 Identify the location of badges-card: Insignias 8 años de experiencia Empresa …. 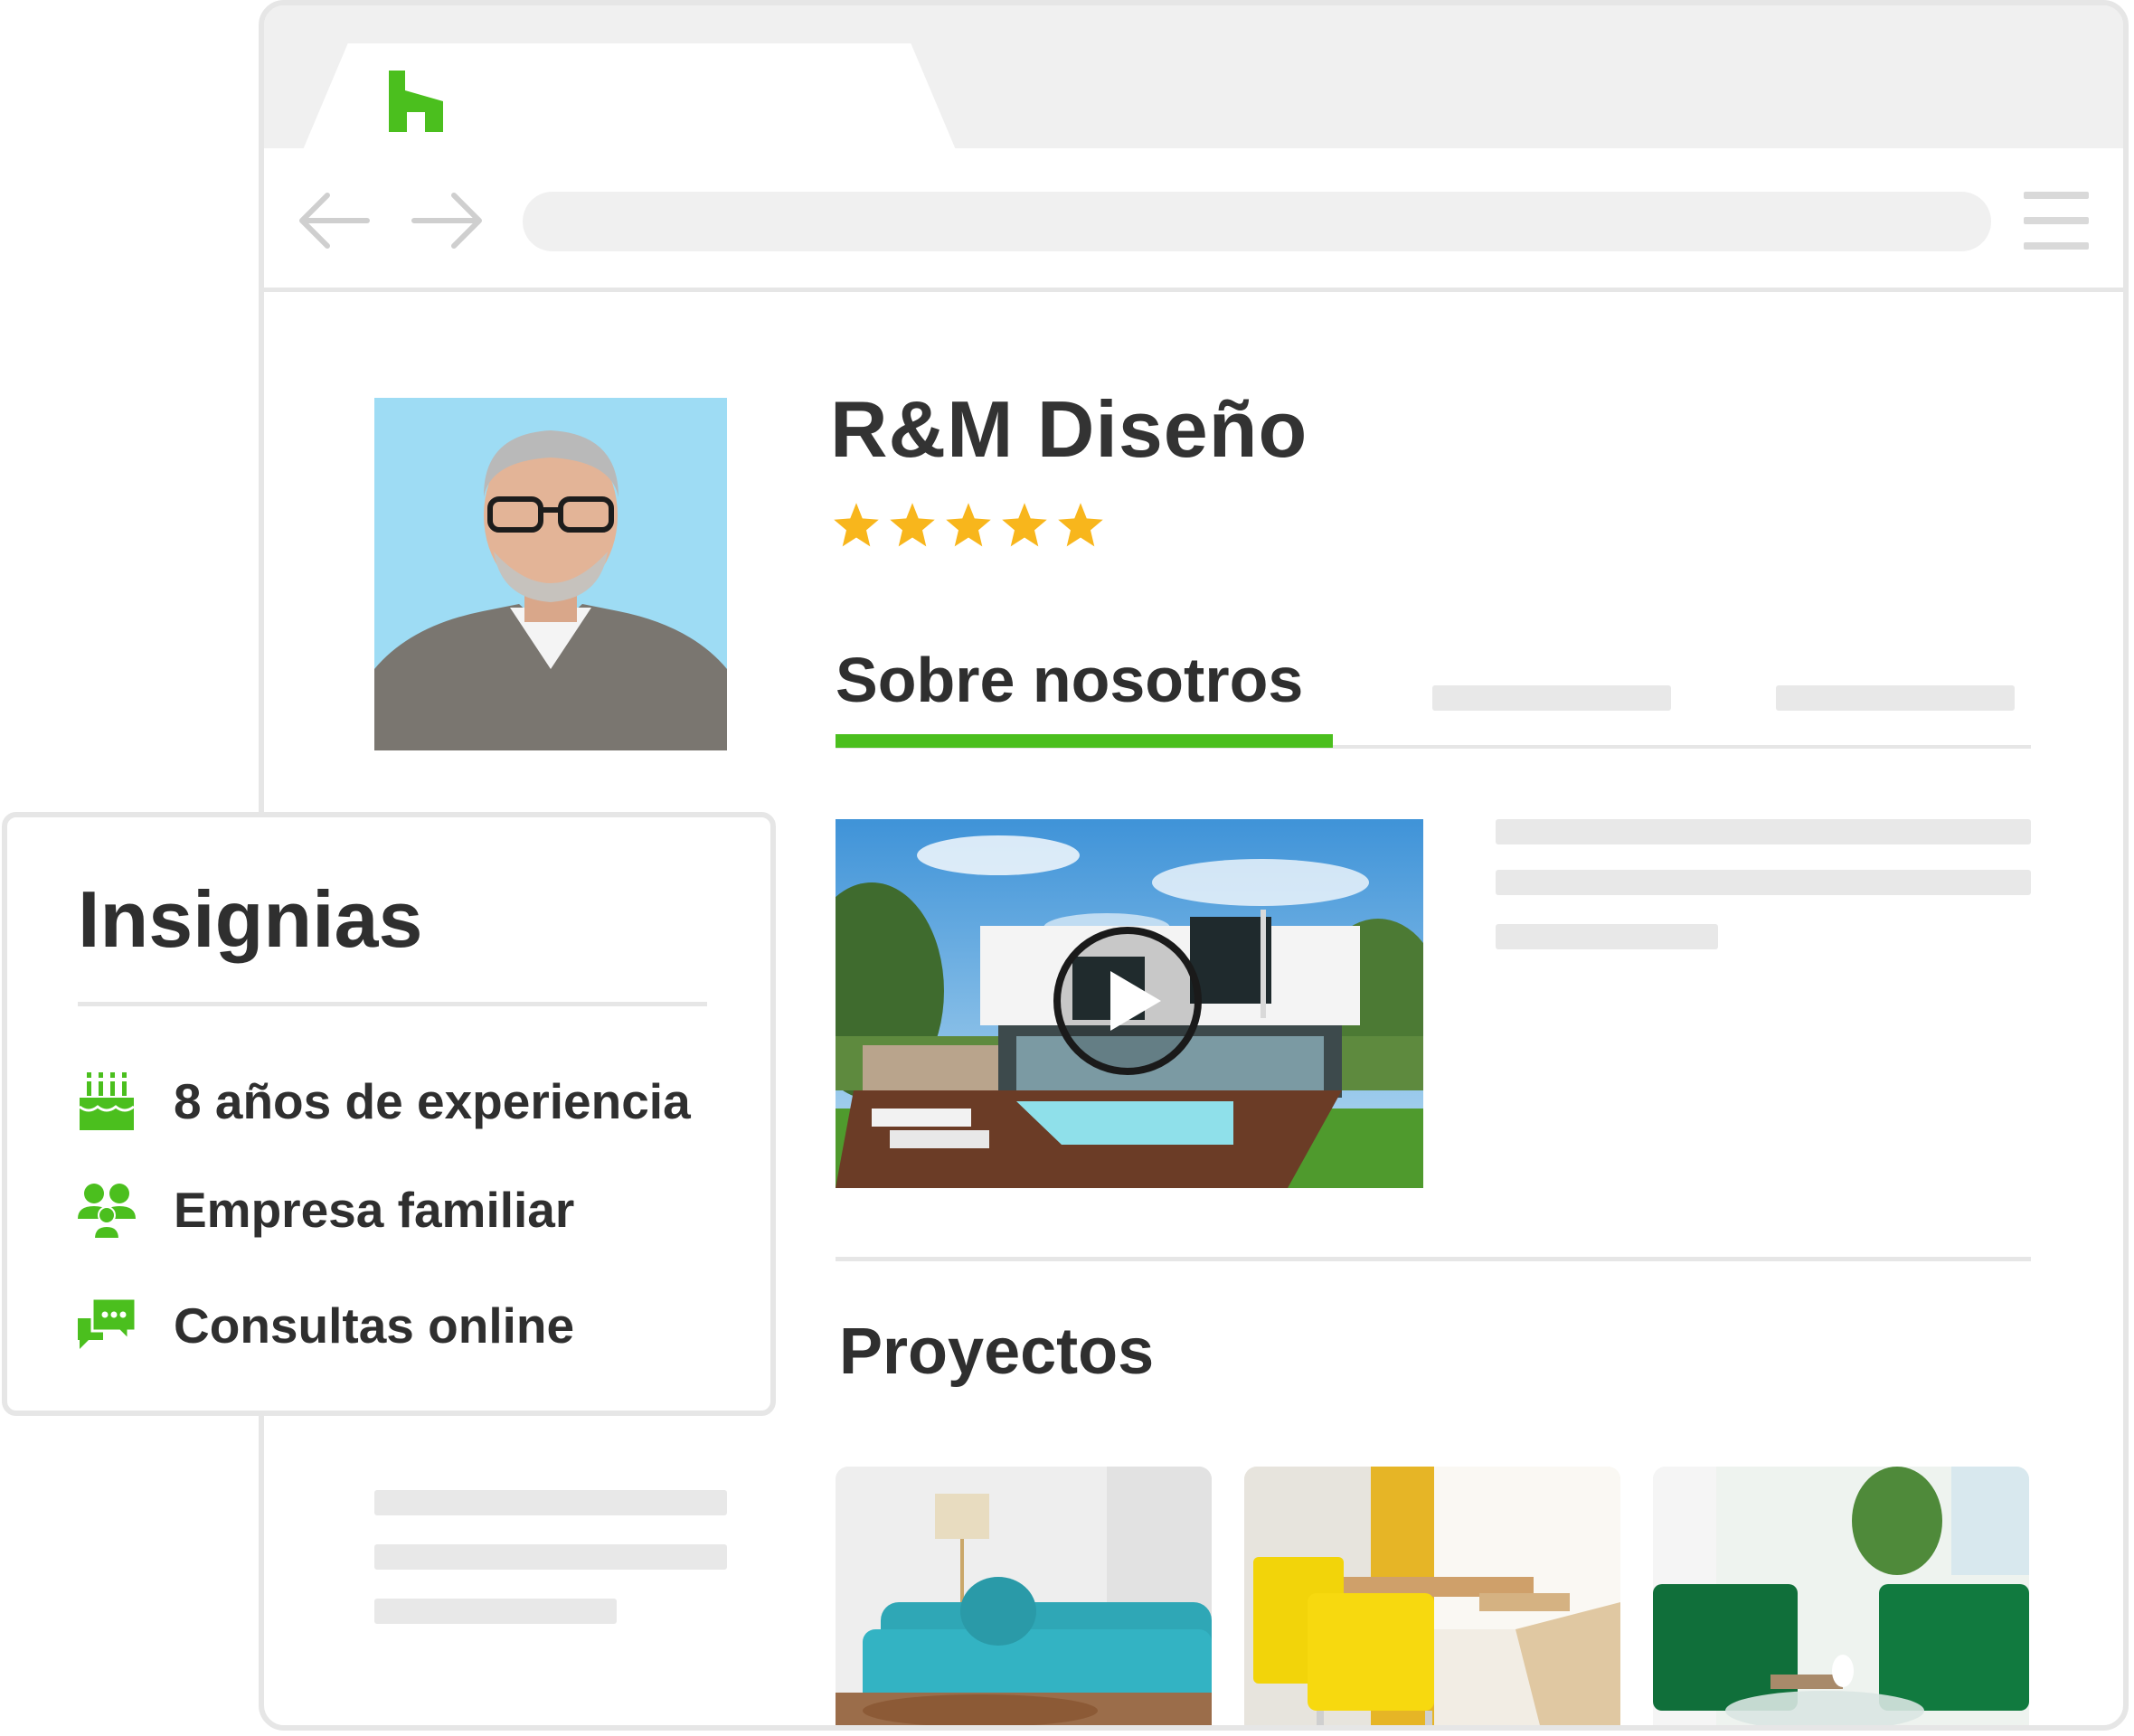
(389, 1114).